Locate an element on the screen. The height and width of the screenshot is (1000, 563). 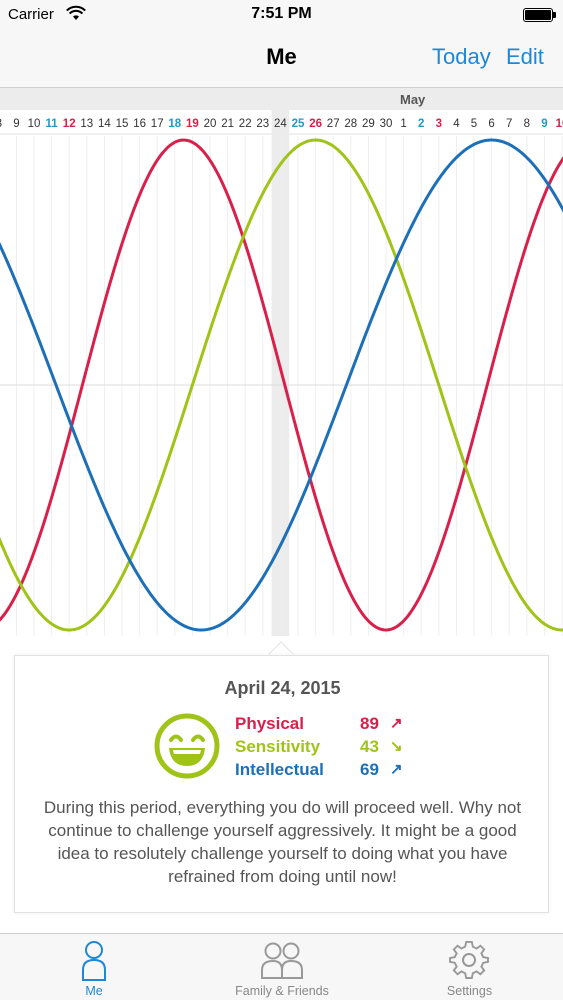
month-label: May is located at coordinates (413, 99).